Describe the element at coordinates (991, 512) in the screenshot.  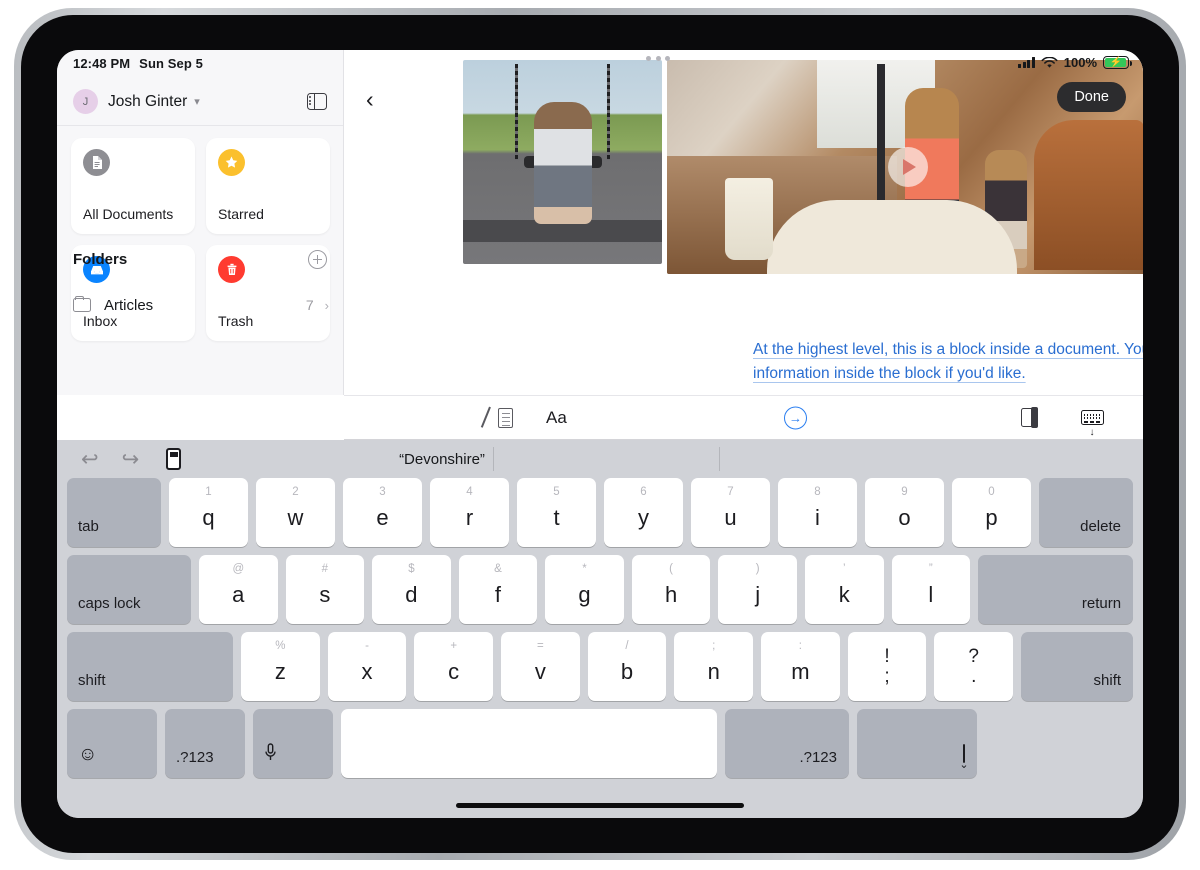
I see `key-p: 0p` at that location.